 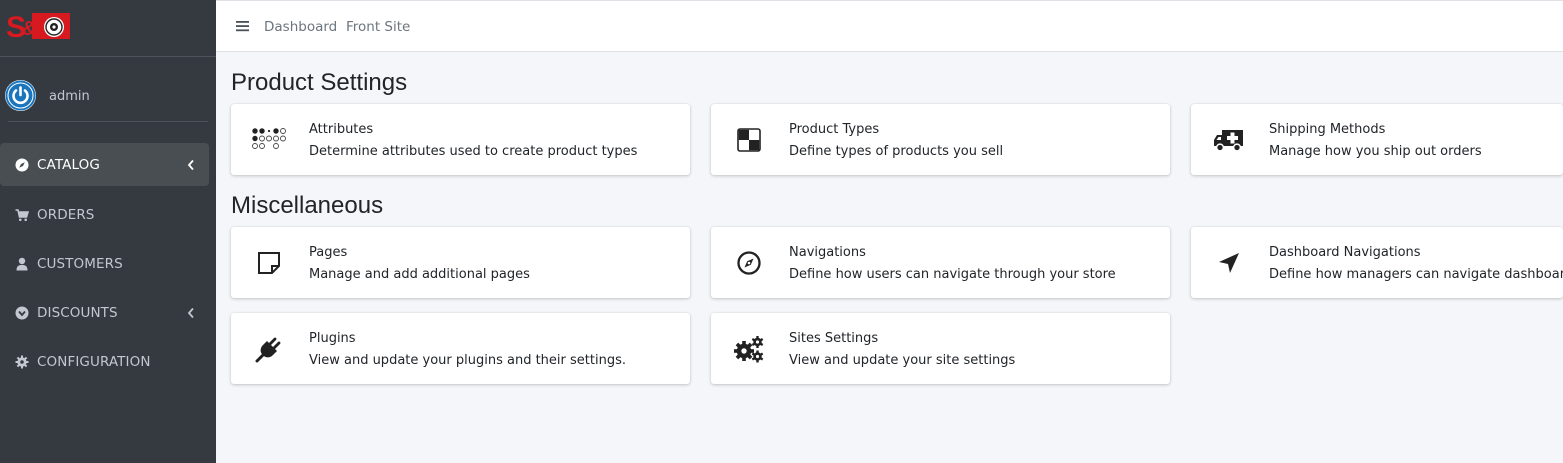 I want to click on topbar: Dashboard Front Site, so click(x=889, y=26).